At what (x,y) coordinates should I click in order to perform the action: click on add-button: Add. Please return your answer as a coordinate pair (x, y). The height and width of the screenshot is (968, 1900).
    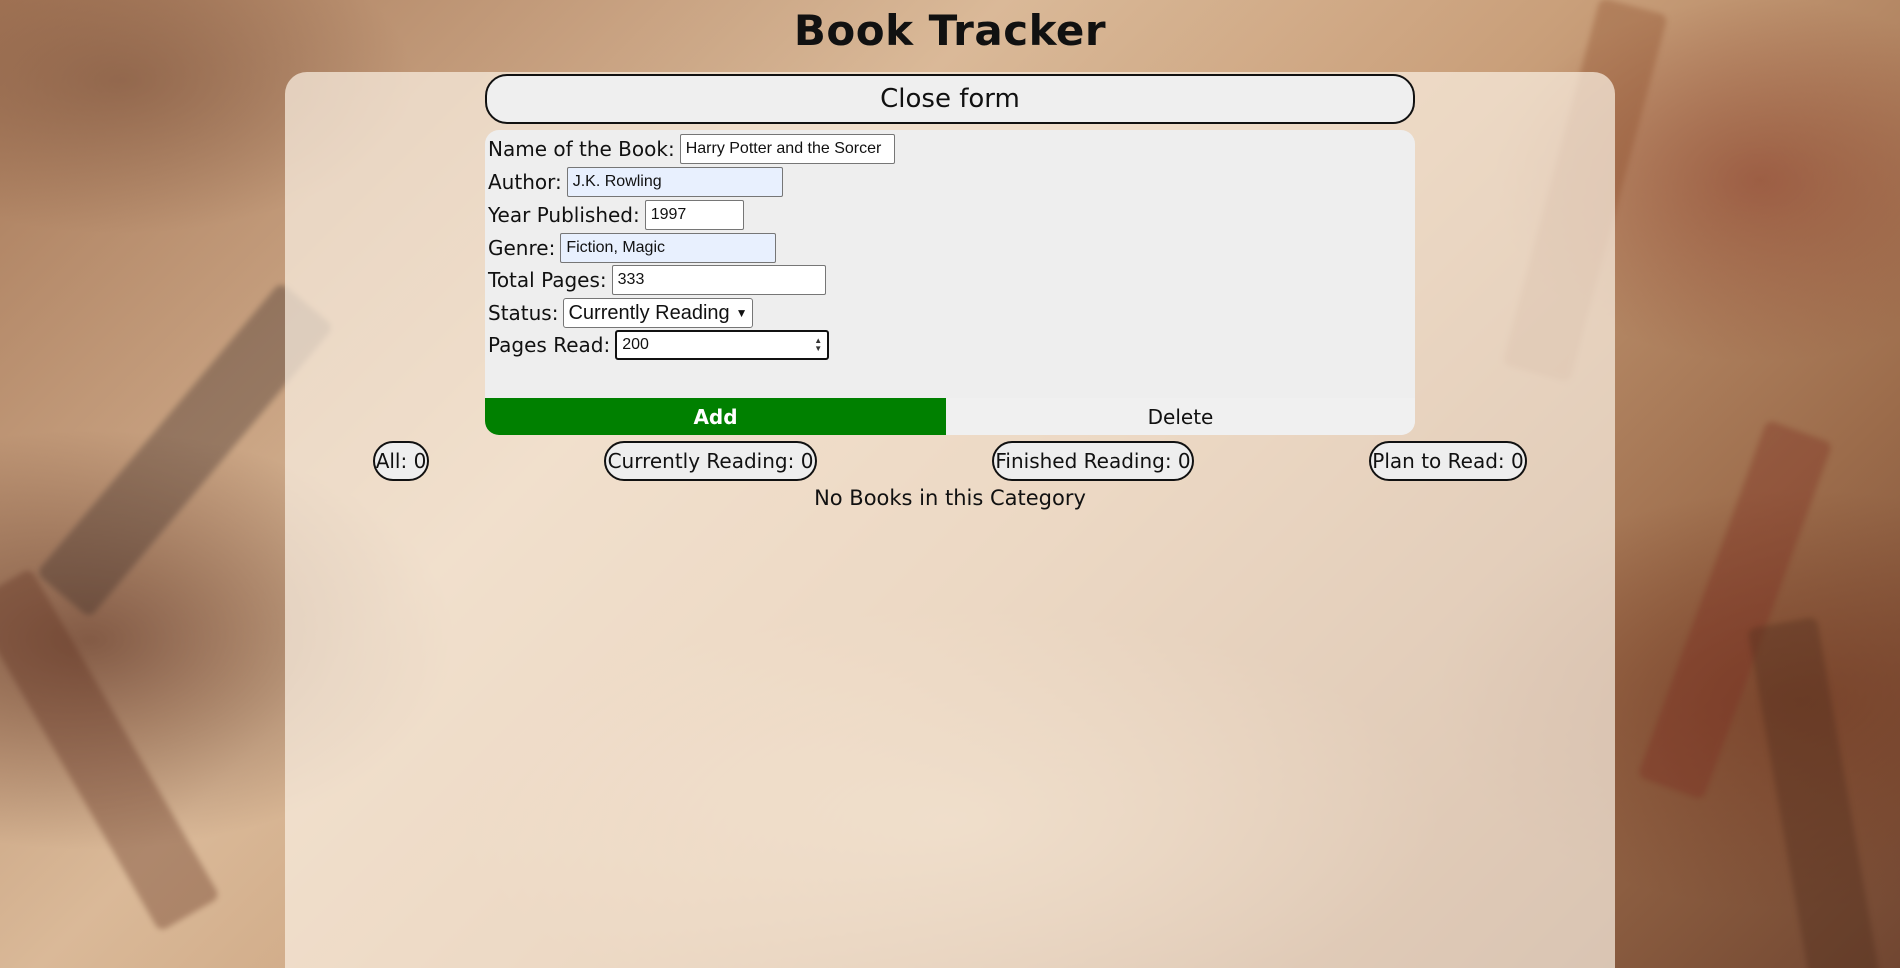
    Looking at the image, I should click on (715, 416).